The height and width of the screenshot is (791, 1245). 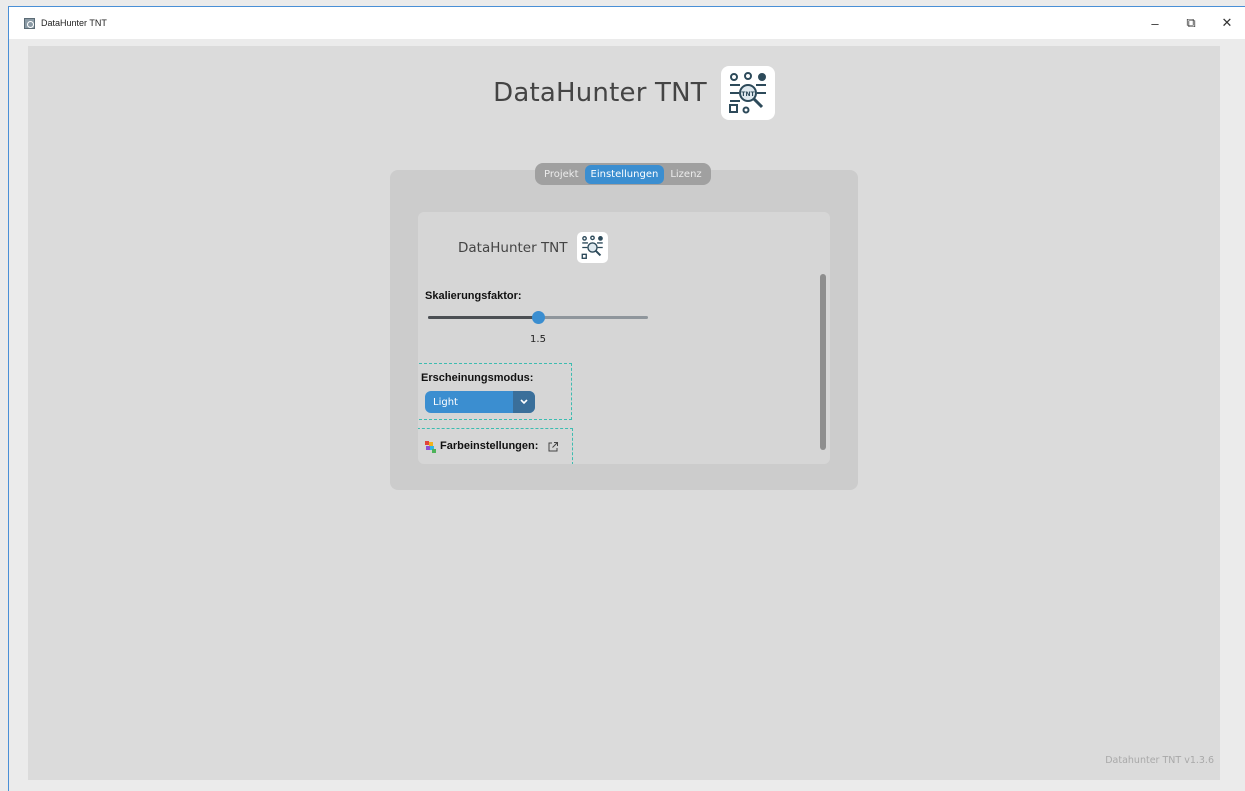 I want to click on color-settings-label: Farbeinstellungen:, so click(x=489, y=446).